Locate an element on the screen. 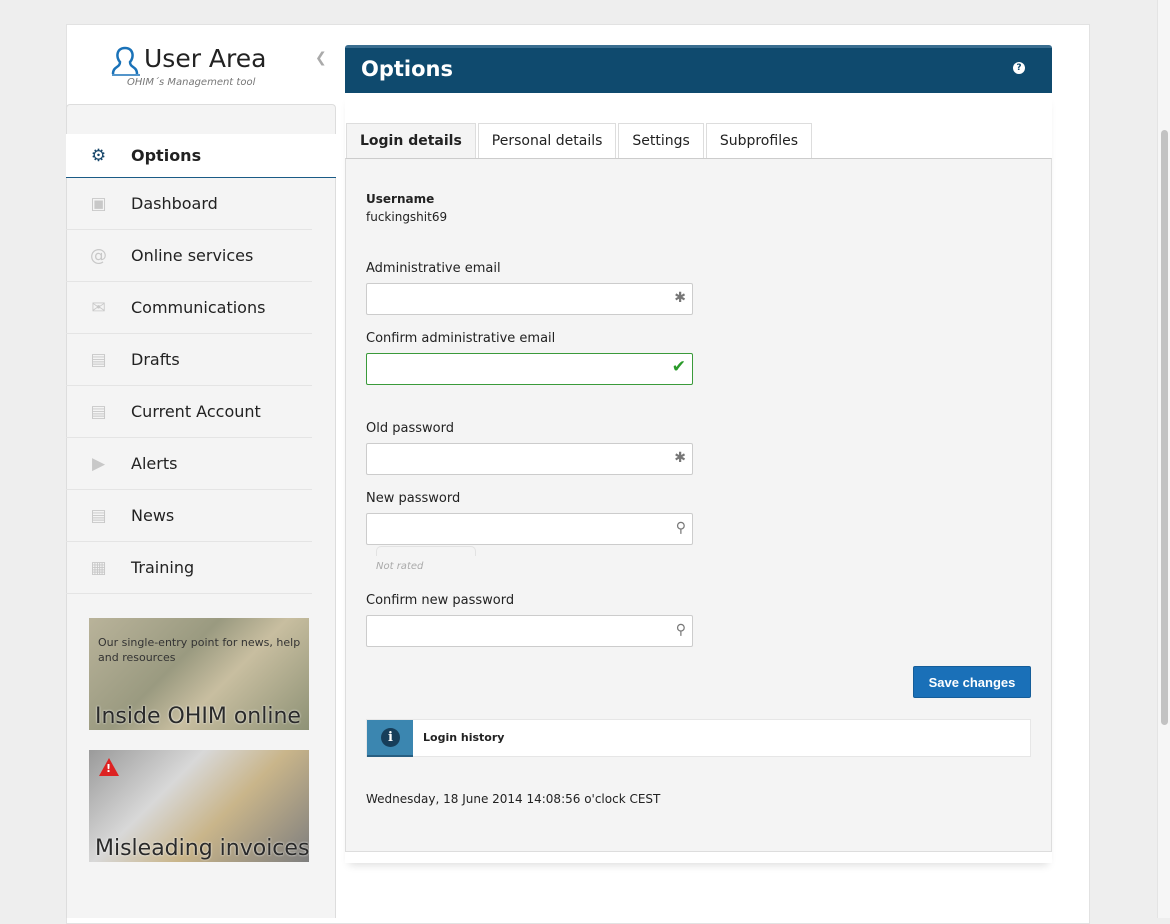 The image size is (1170, 924). sidebar-item-news: ▤ News is located at coordinates (189, 516).